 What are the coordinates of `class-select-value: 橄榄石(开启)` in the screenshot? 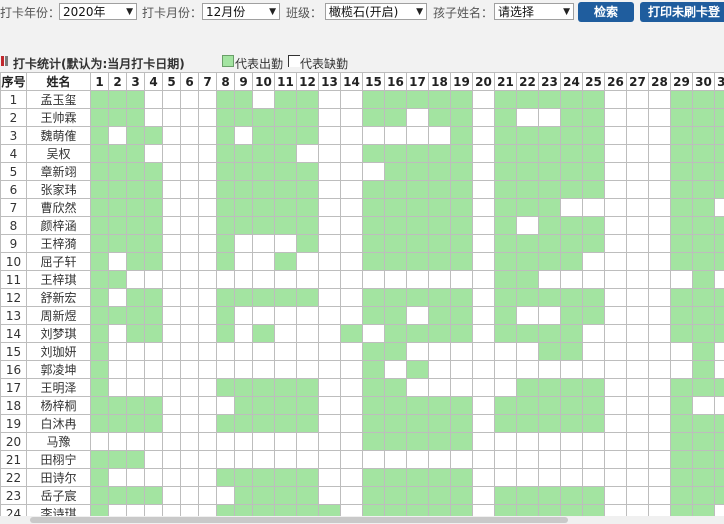 It's located at (364, 12).